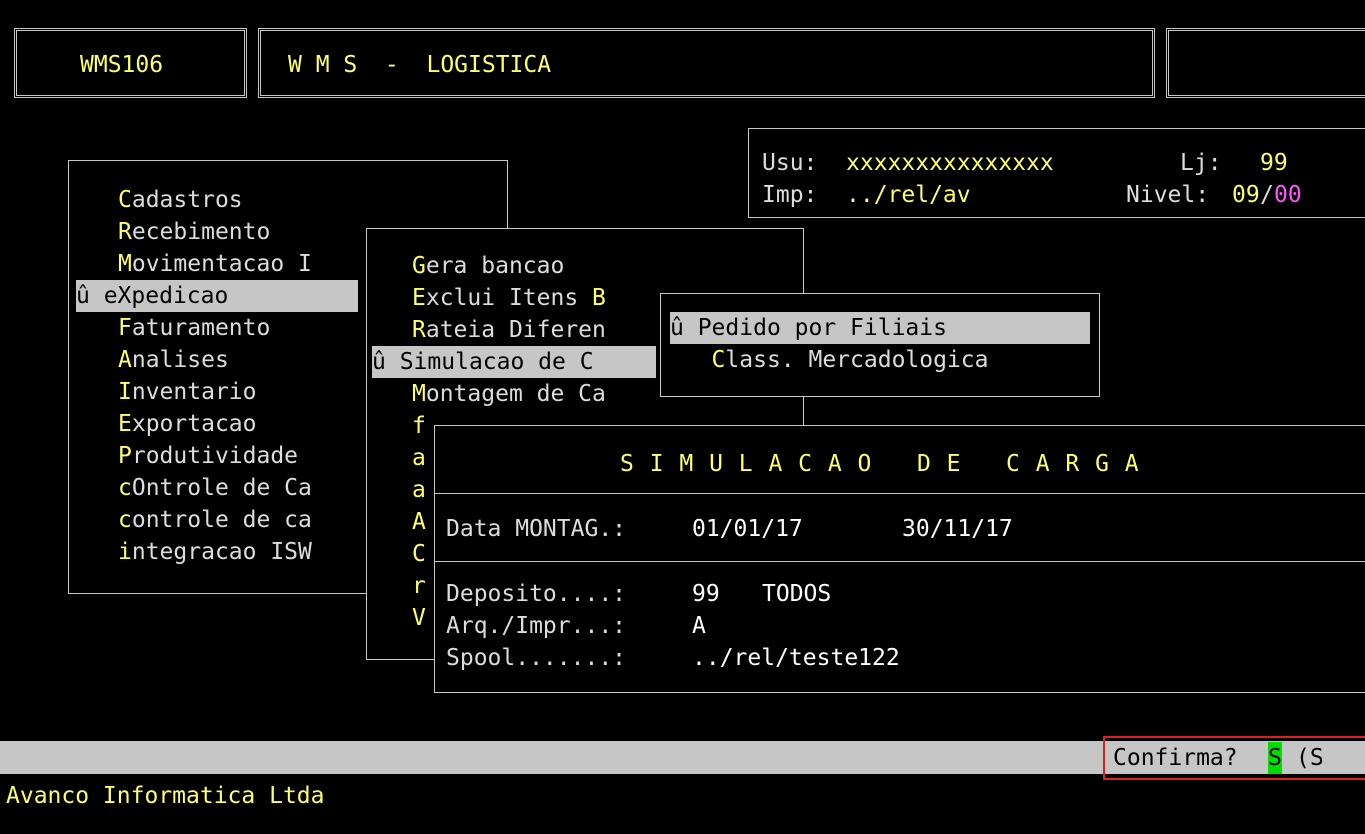 This screenshot has height=834, width=1365. What do you see at coordinates (215, 520) in the screenshot?
I see `menu-item-controle-de-ca: controle de ca` at bounding box center [215, 520].